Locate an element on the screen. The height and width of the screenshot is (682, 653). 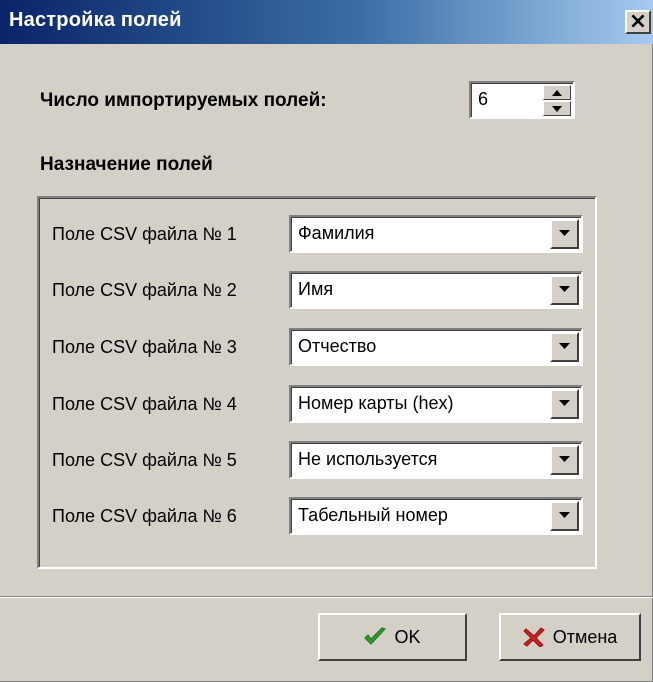
select-value-3: Отчество is located at coordinates (337, 346).